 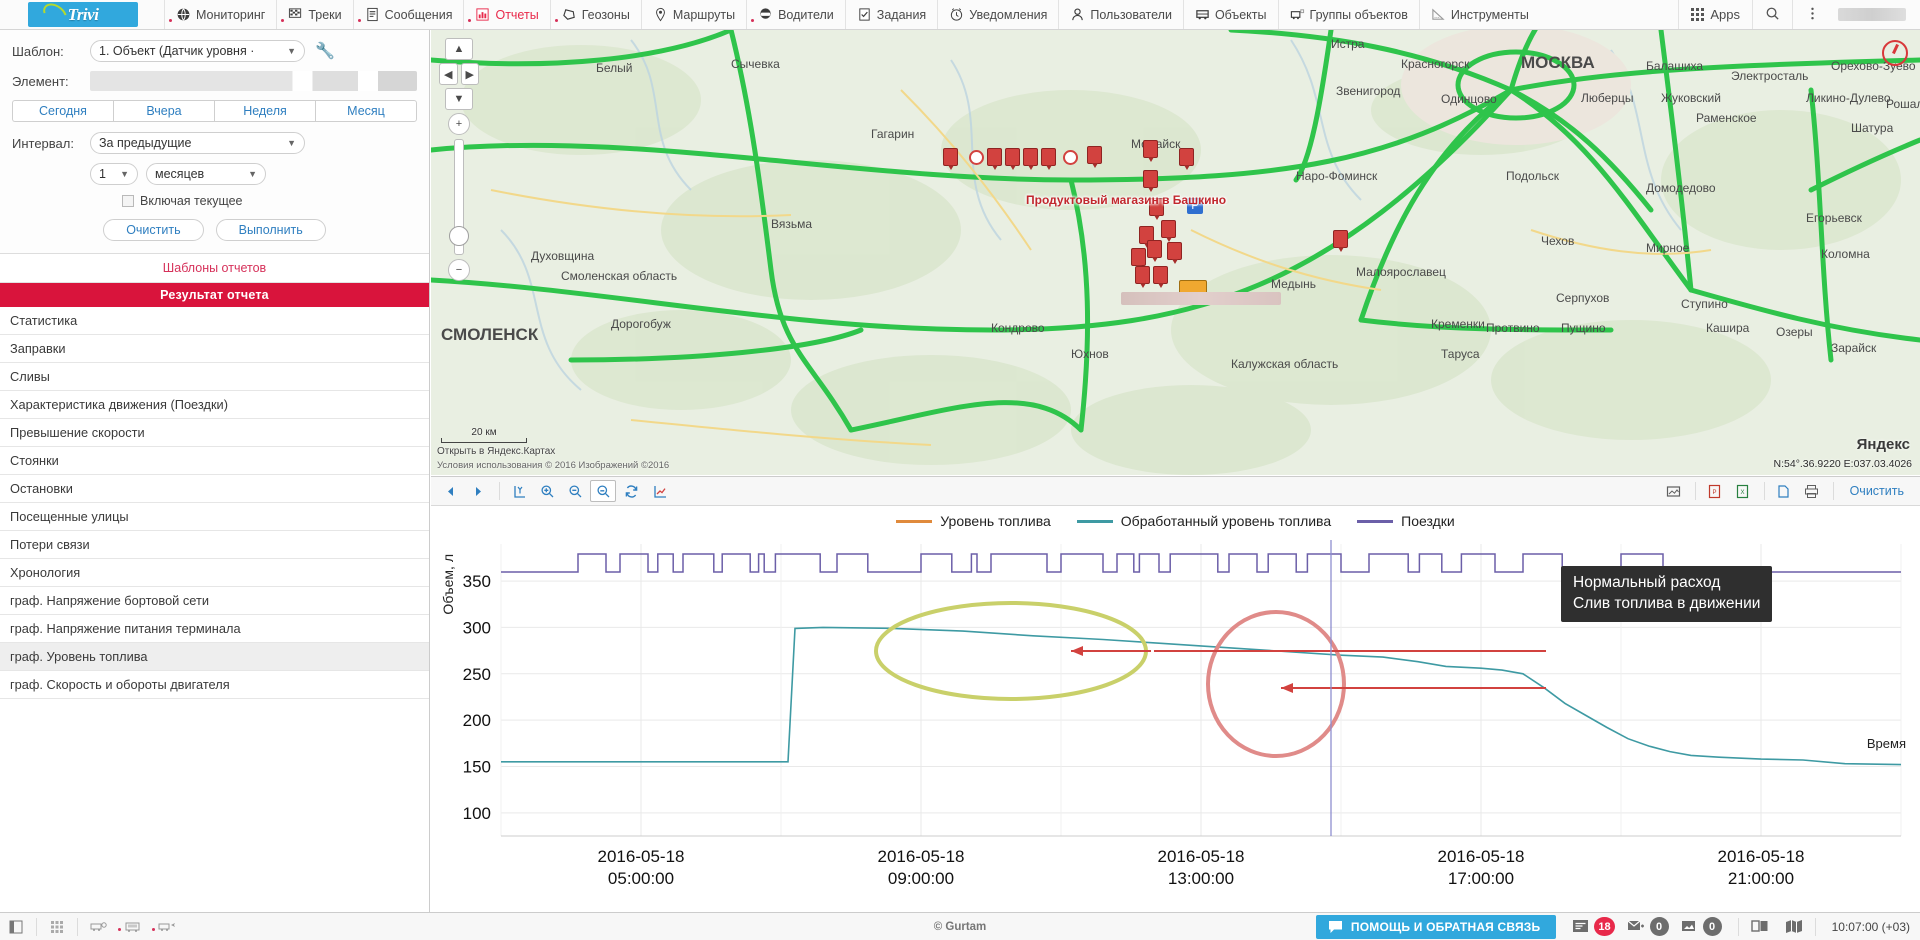 What do you see at coordinates (1715, 491) in the screenshot?
I see `export-pdf-button: P` at bounding box center [1715, 491].